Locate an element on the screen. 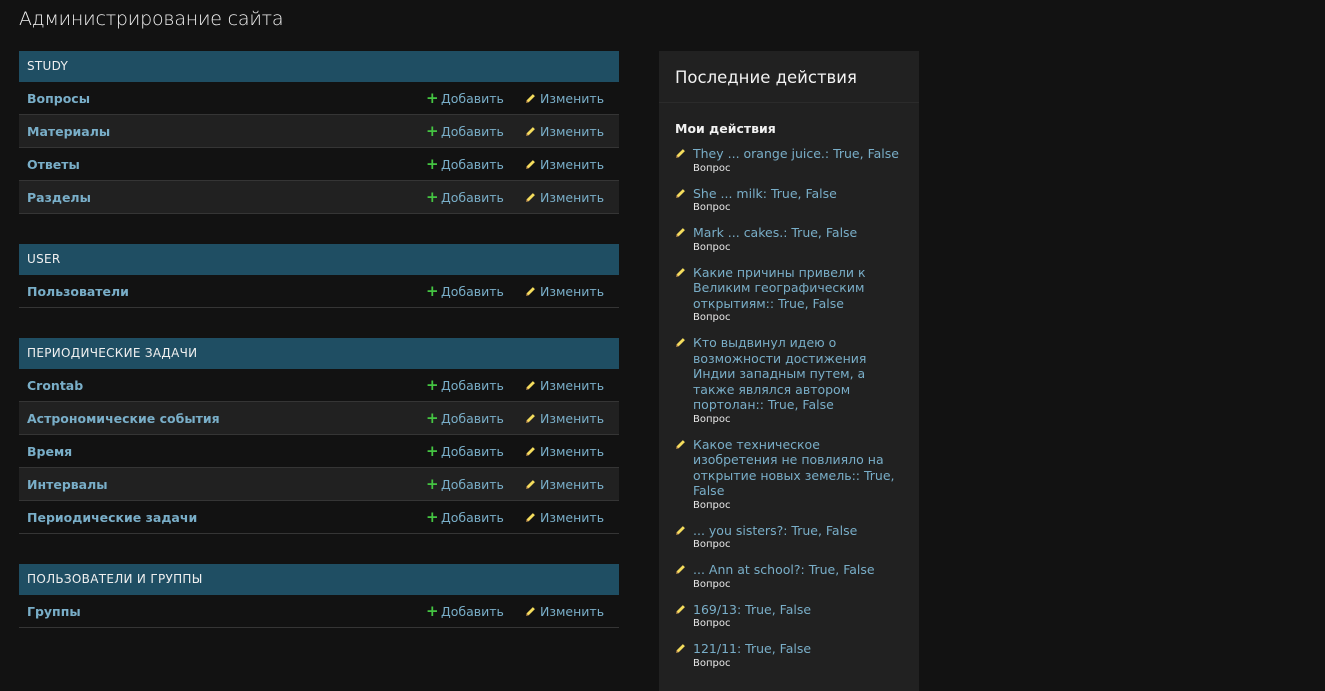  model-link: Астрономические события is located at coordinates (123, 418).